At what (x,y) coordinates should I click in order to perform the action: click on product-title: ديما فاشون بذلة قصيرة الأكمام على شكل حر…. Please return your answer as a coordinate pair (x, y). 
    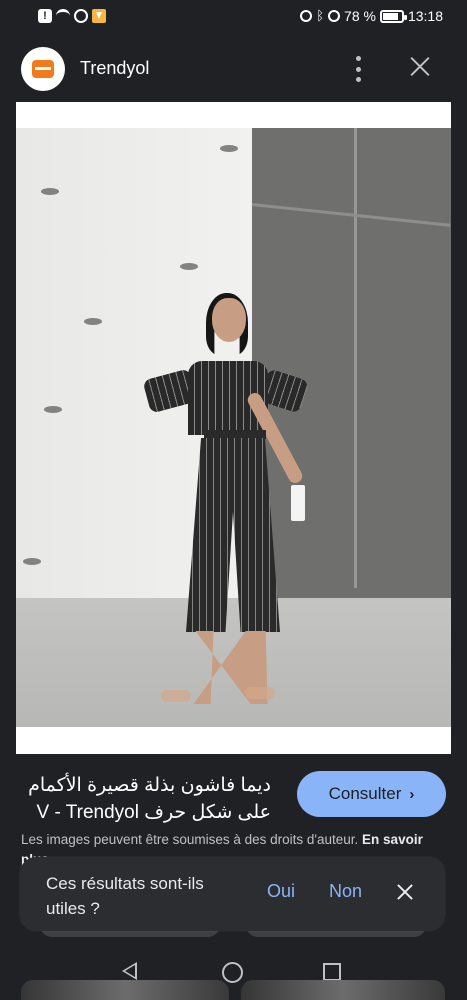
    Looking at the image, I should click on (146, 799).